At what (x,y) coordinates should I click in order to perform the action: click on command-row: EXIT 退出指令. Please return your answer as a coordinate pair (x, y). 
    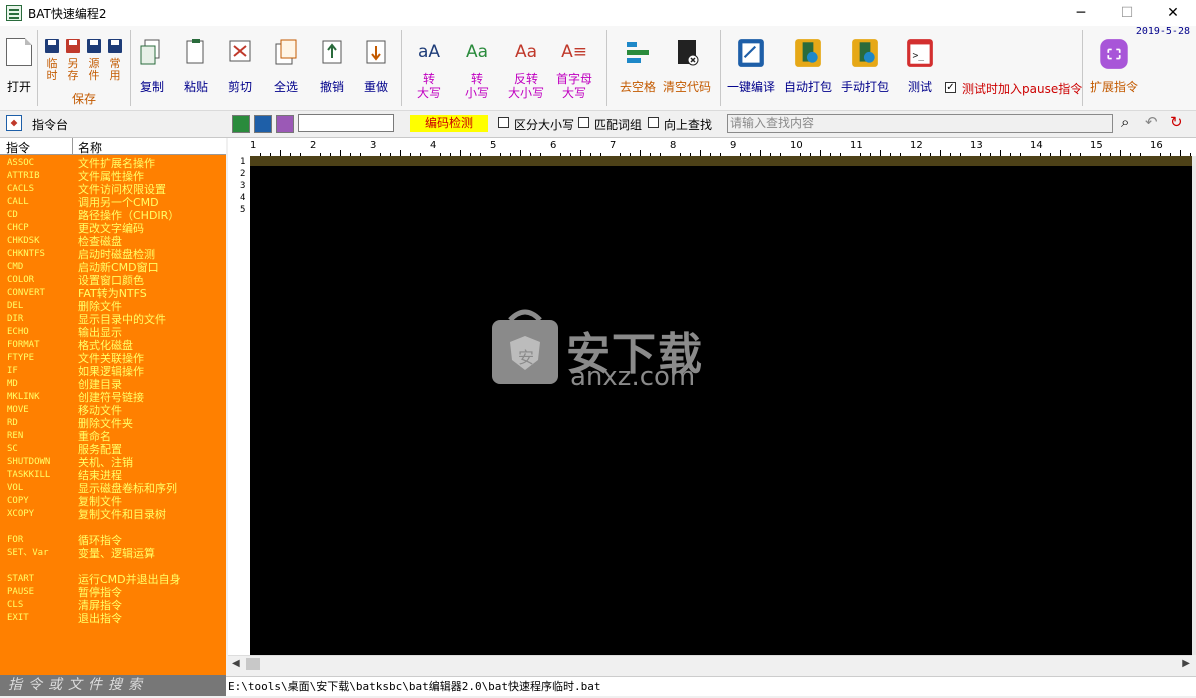
    Looking at the image, I should click on (113, 618).